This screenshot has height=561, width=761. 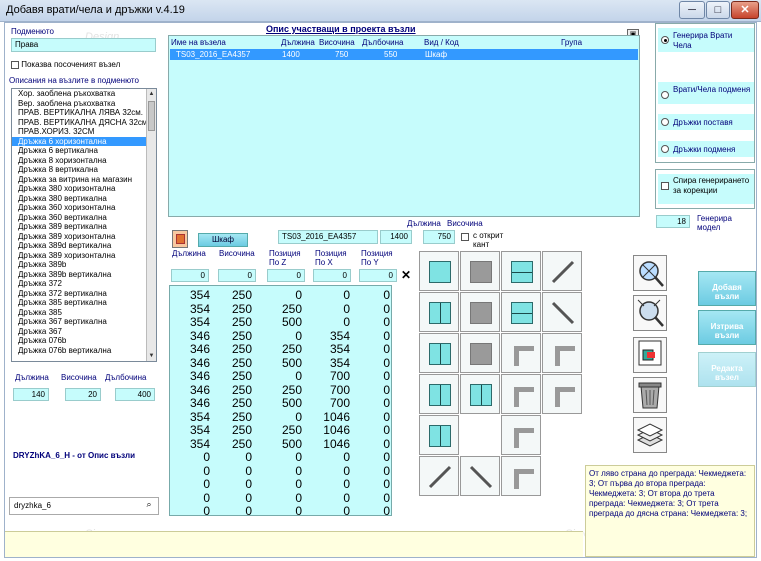 I want to click on list-item: Дръжка 367, so click(x=84, y=332).